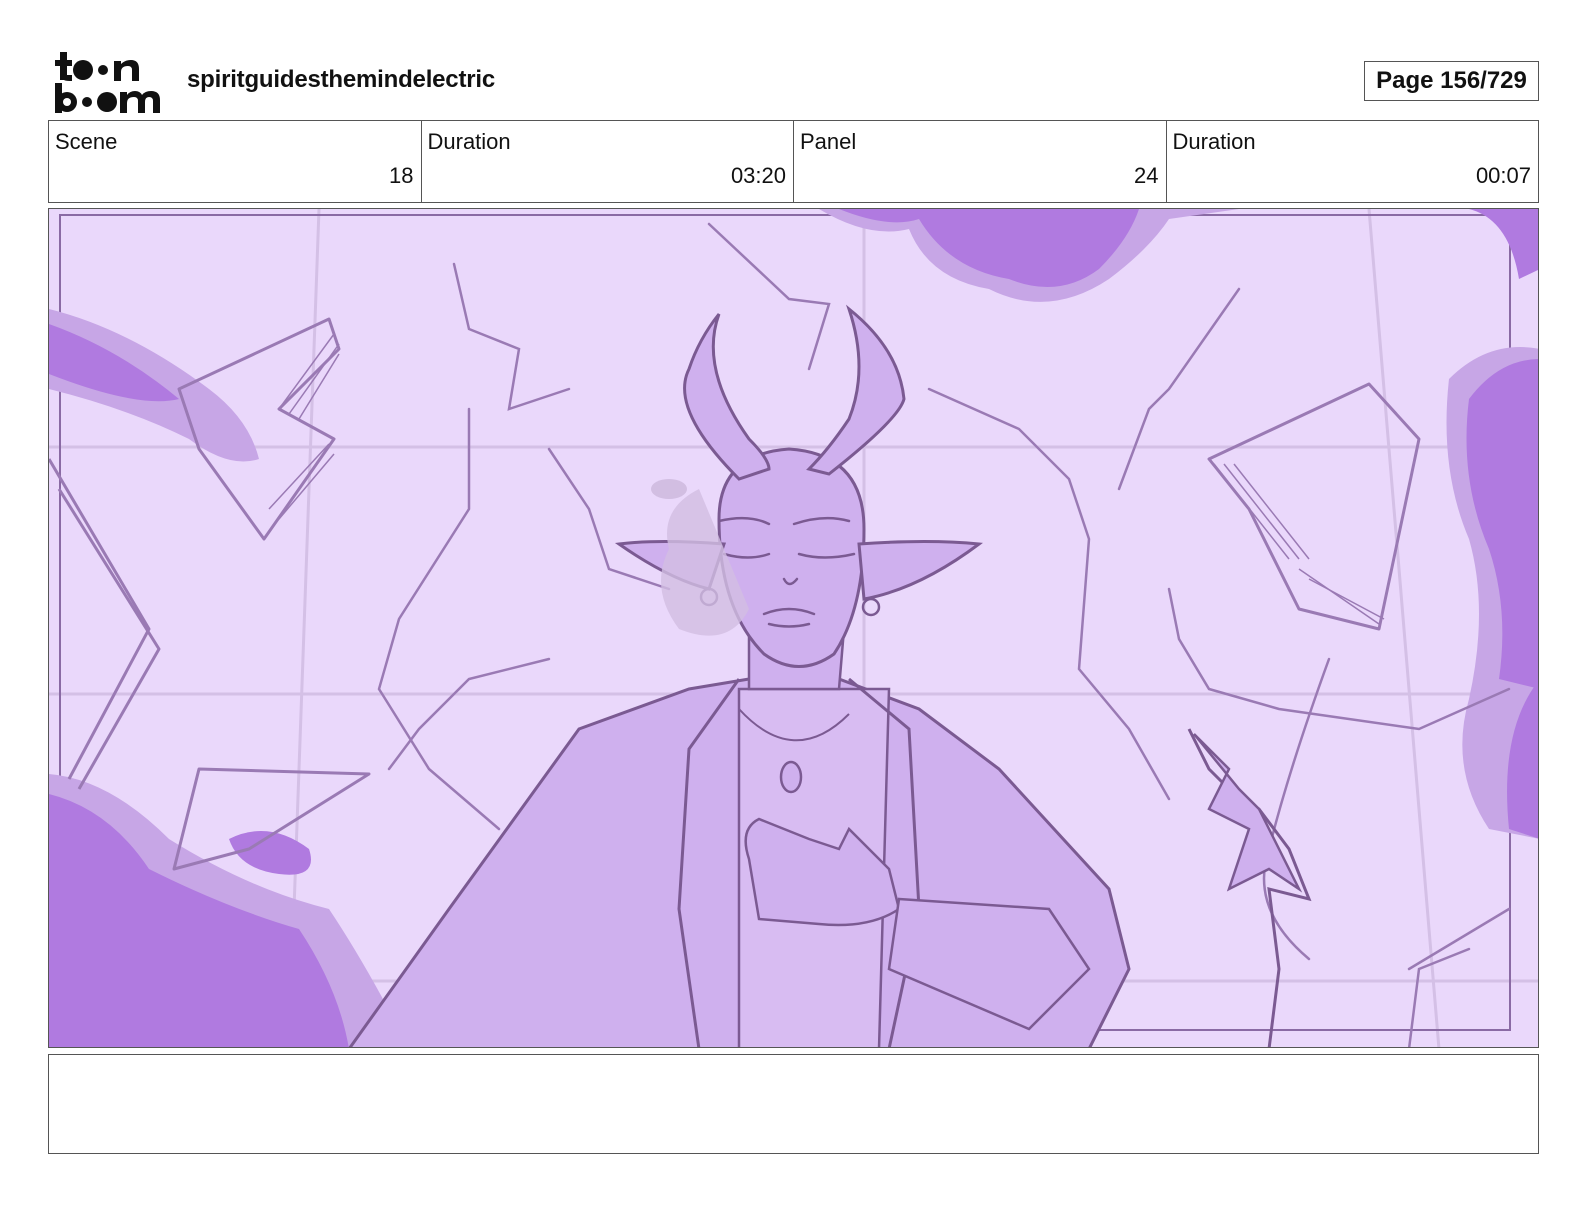  I want to click on panel-value: 24, so click(1146, 175).